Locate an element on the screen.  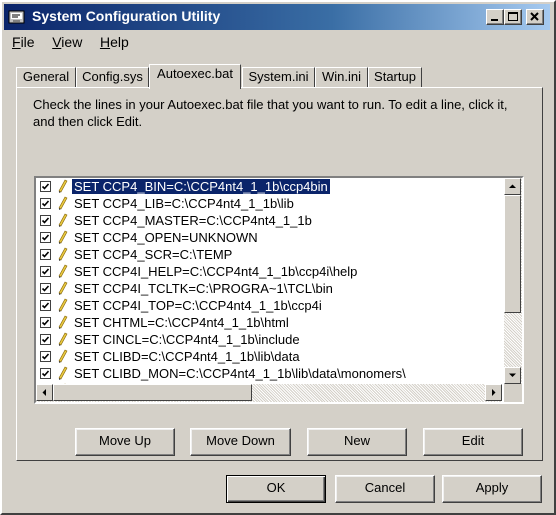
scroll-left-button is located at coordinates (44, 392).